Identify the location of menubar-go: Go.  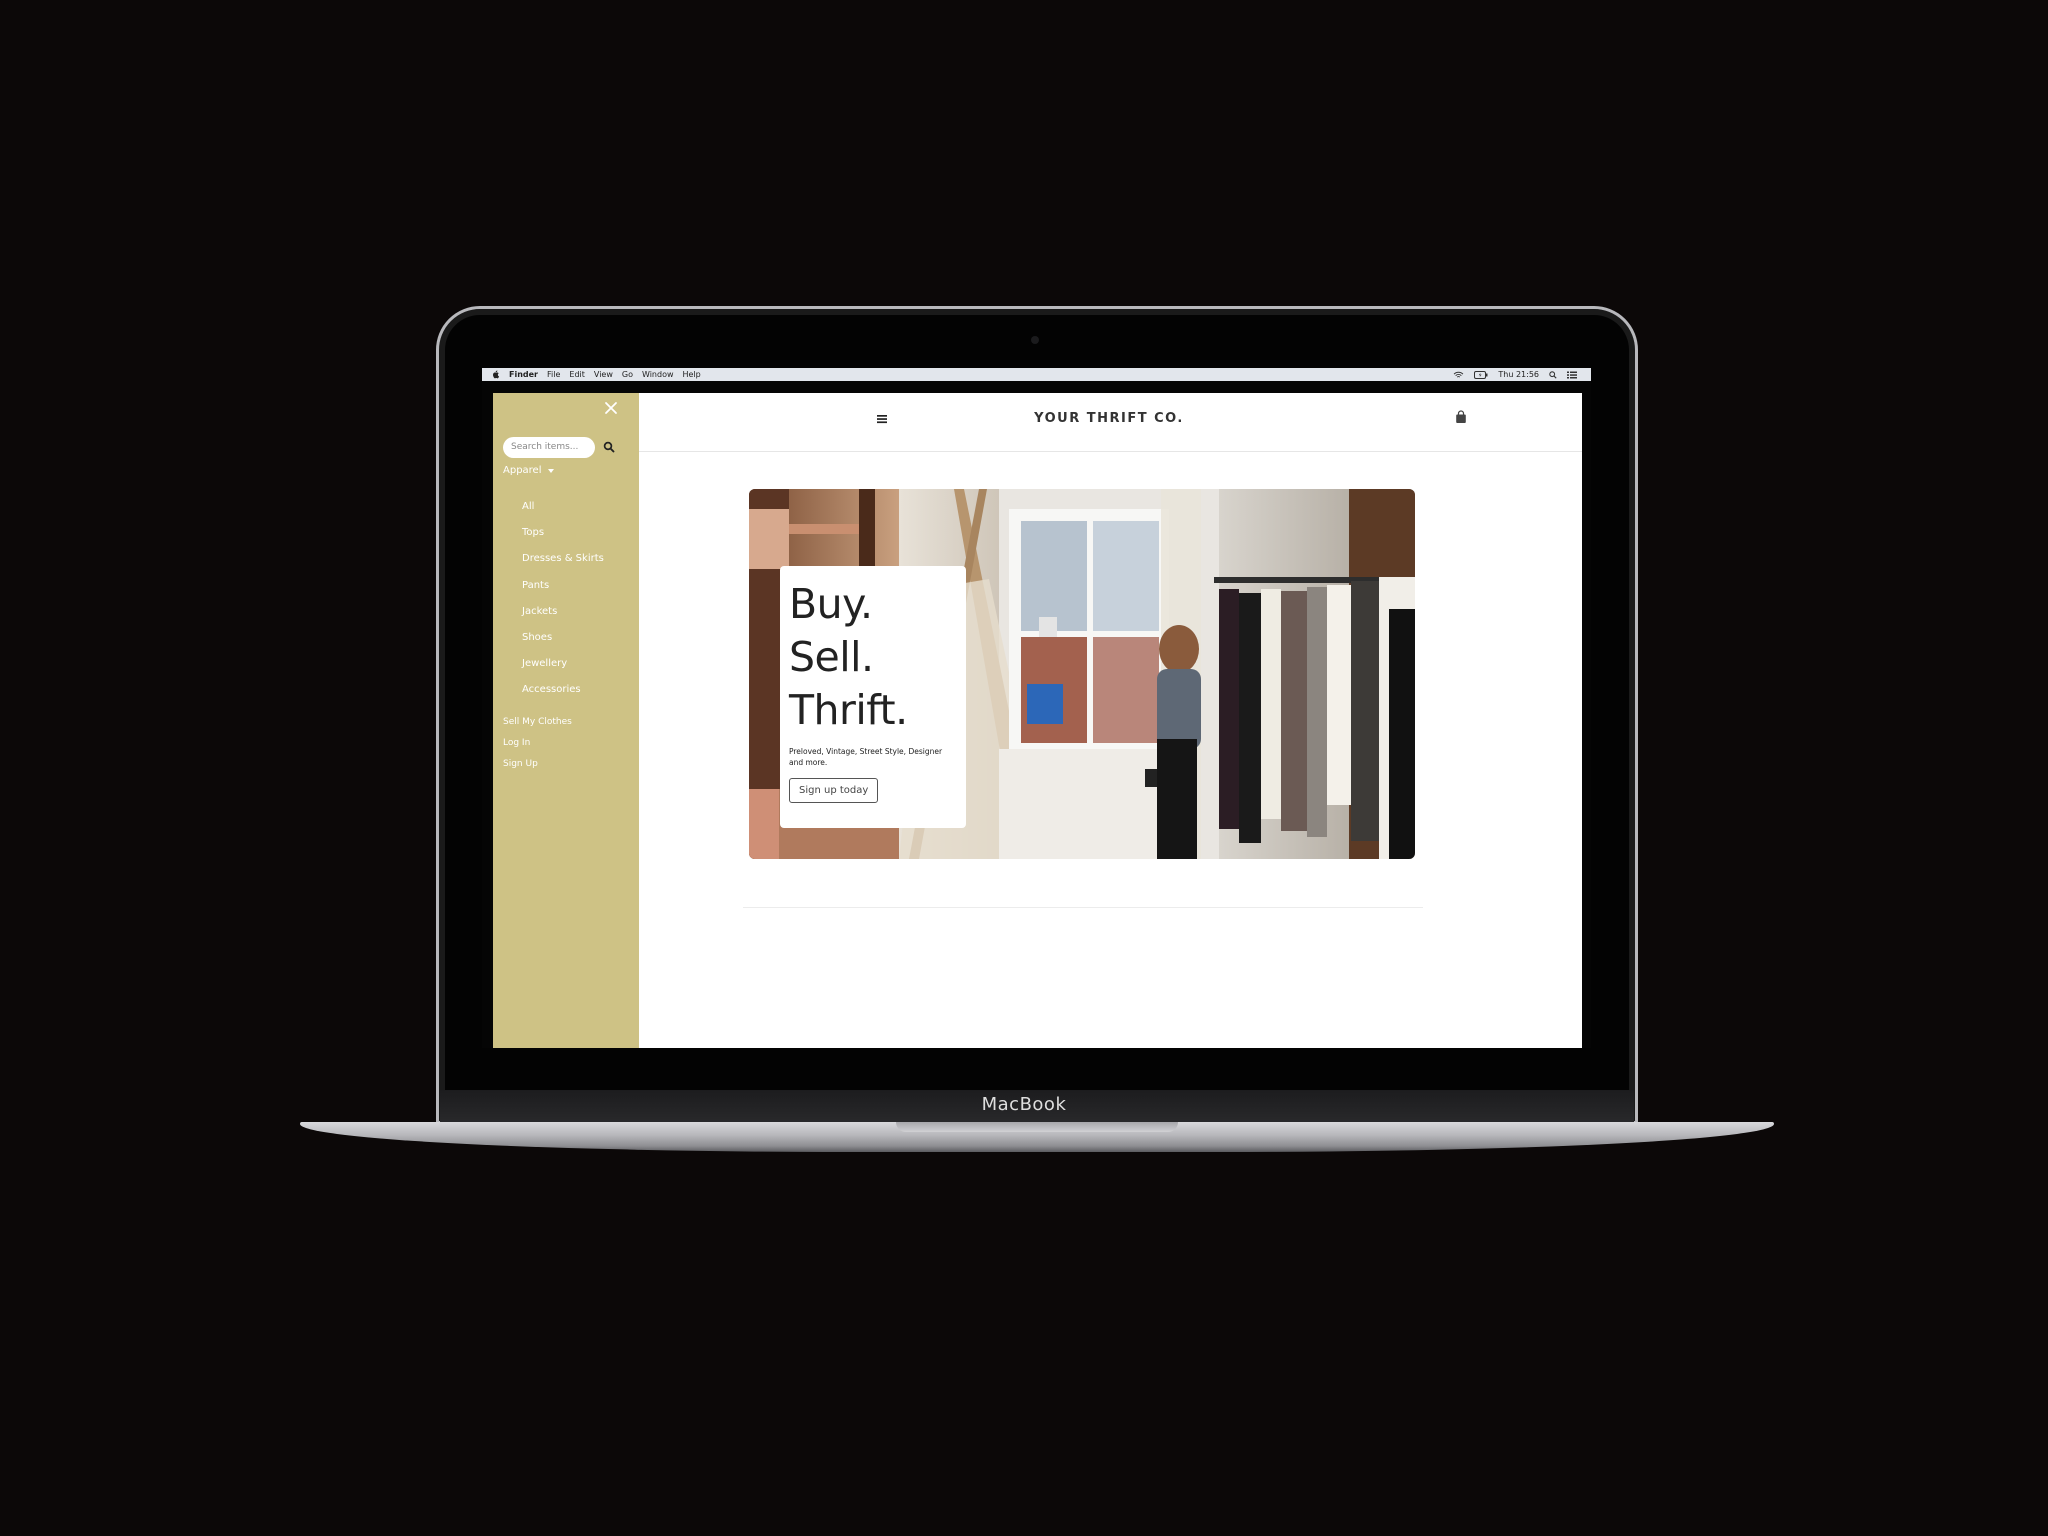
(627, 374).